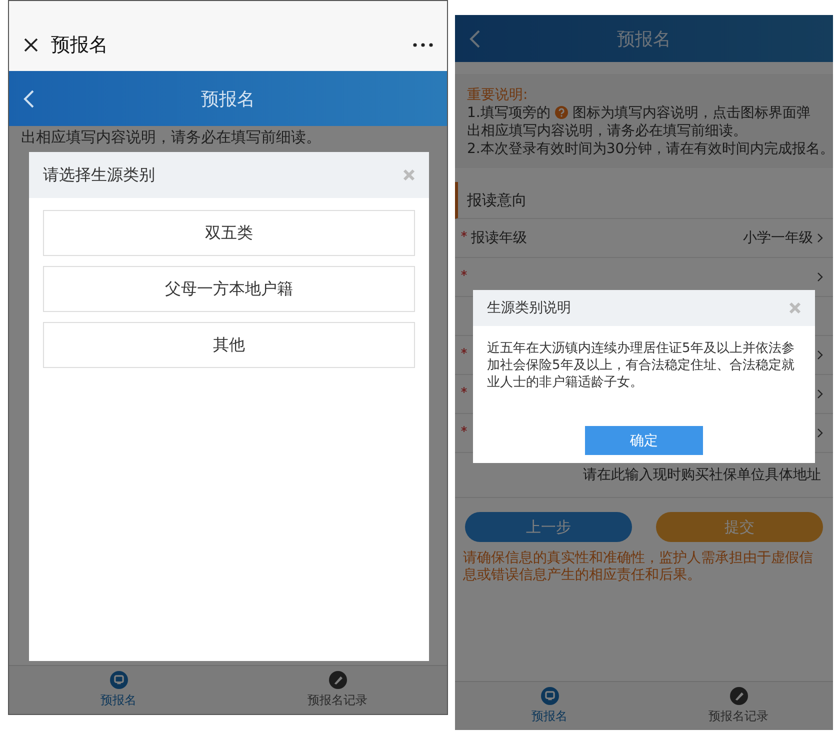 Image resolution: width=840 pixels, height=741 pixels. I want to click on confirm-button: 确定, so click(644, 440).